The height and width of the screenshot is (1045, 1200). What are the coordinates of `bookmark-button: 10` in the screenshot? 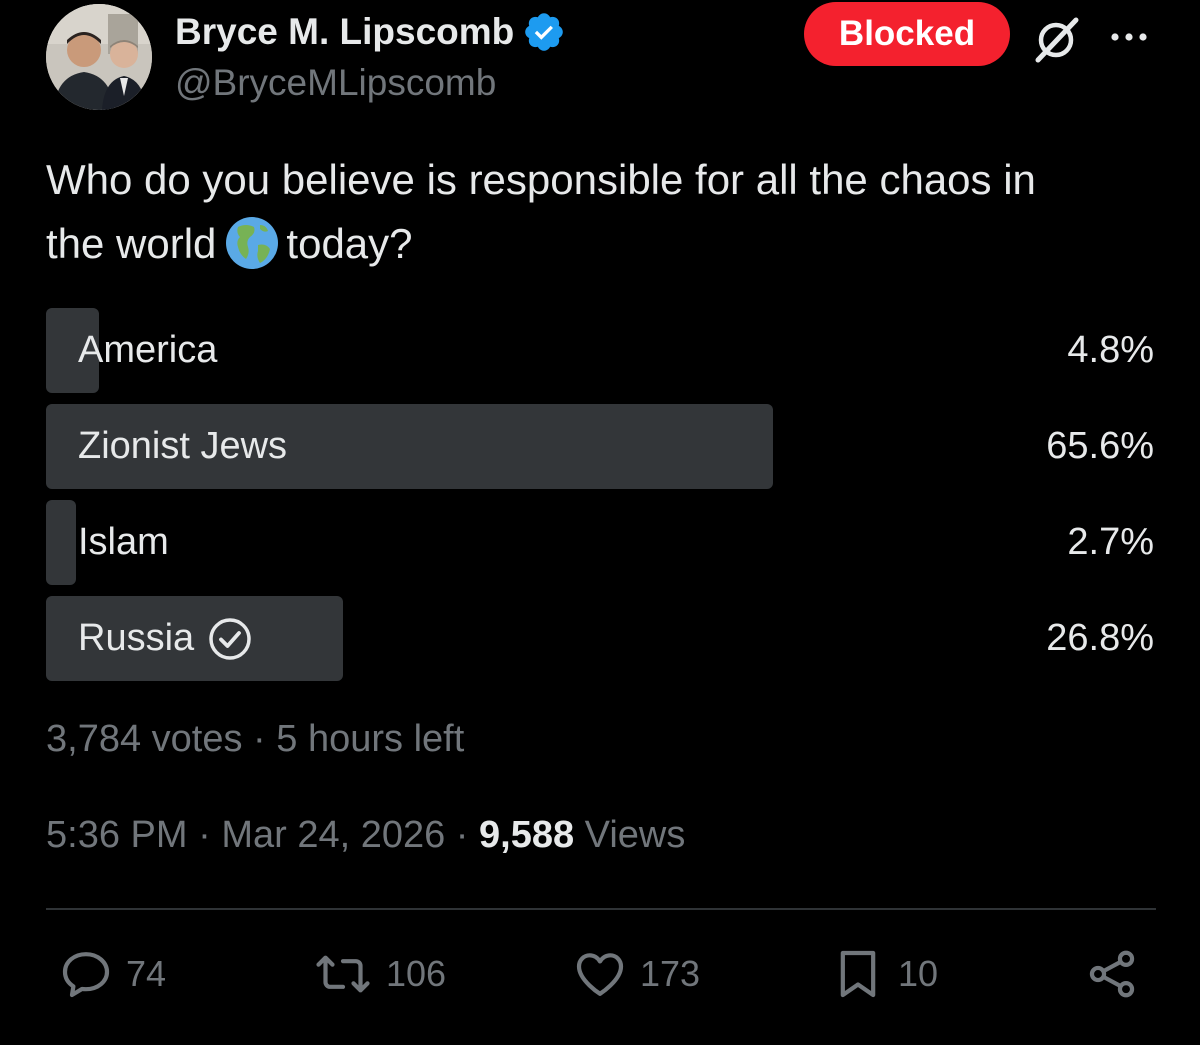 It's located at (884, 974).